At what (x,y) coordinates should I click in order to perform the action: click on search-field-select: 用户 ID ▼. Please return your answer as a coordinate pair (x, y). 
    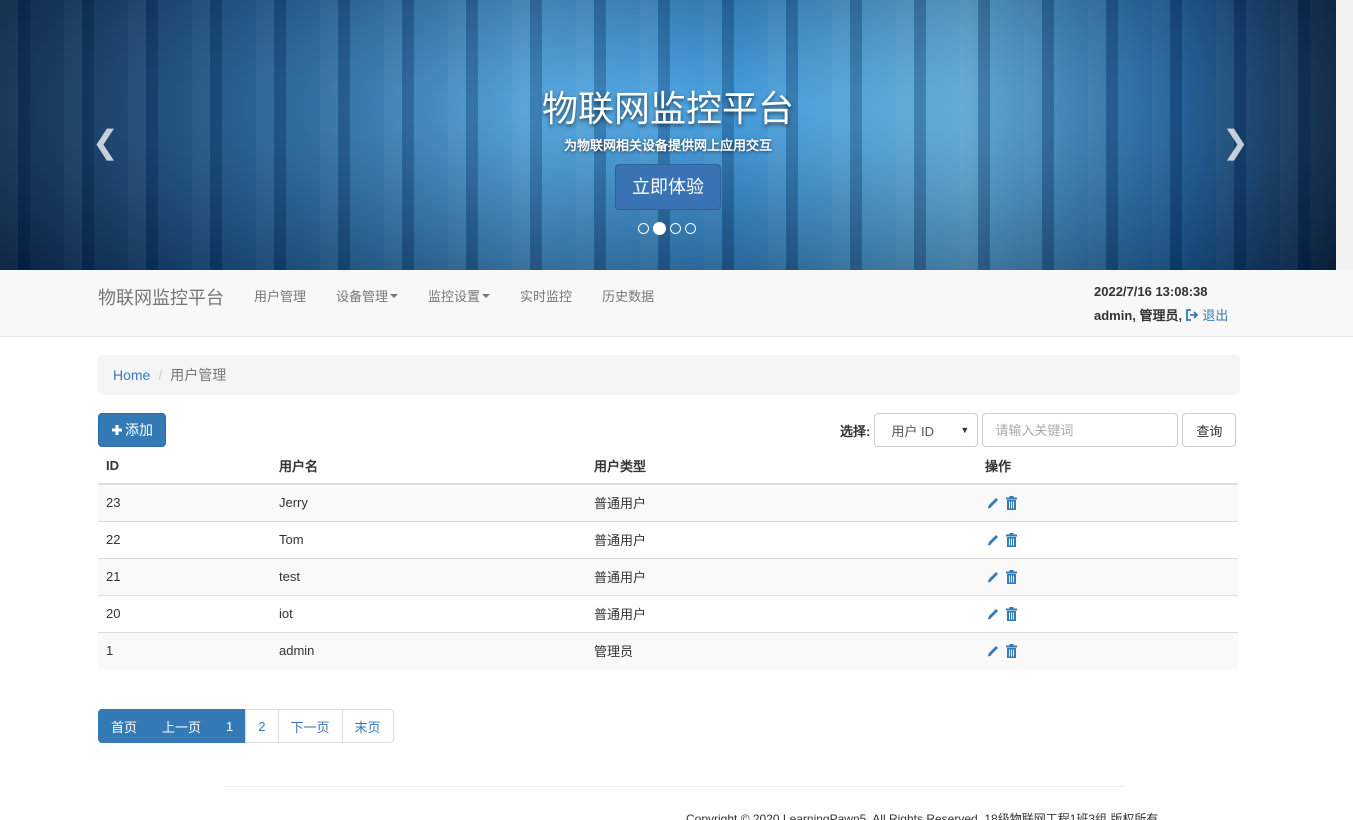
    Looking at the image, I should click on (926, 430).